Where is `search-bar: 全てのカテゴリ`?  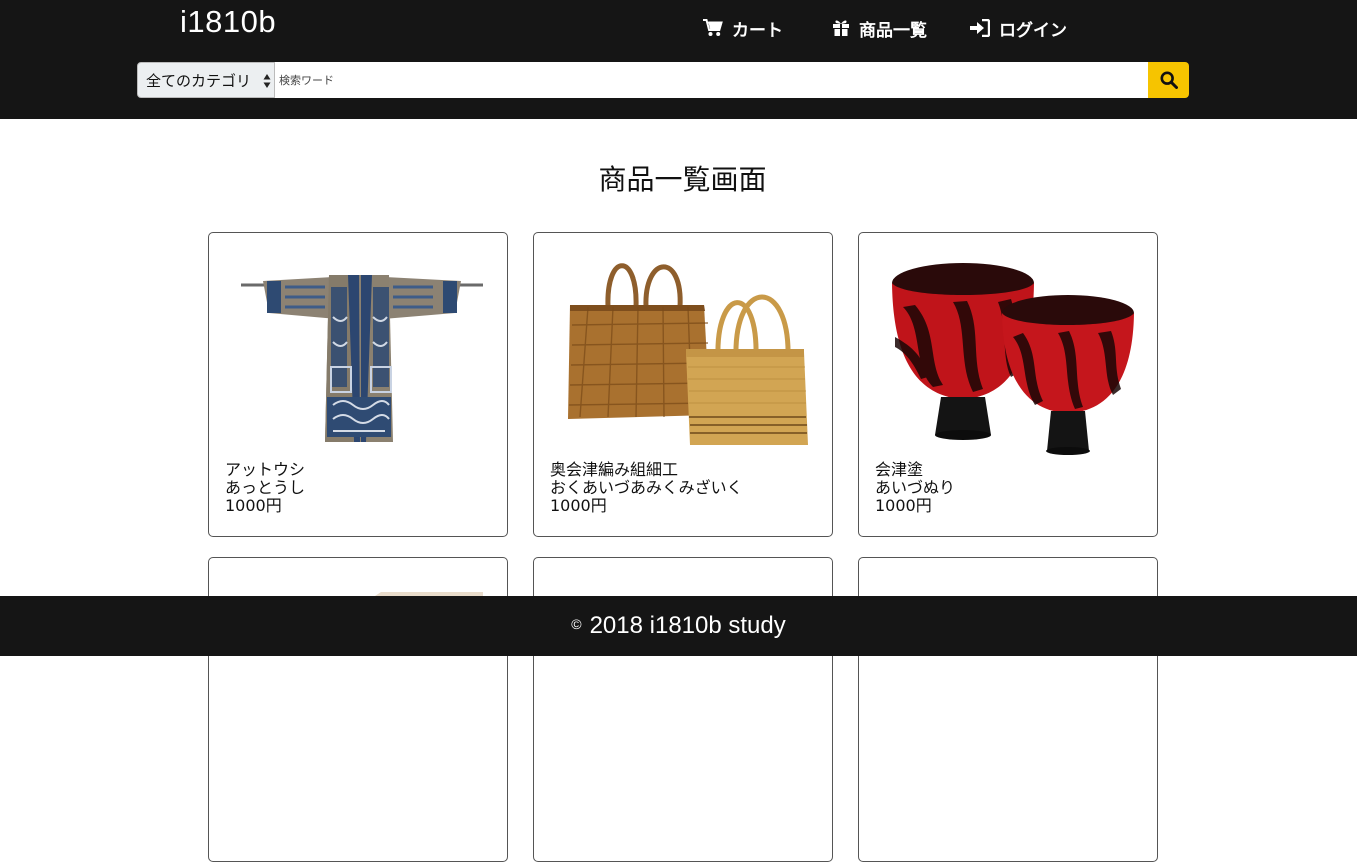 search-bar: 全てのカテゴリ is located at coordinates (663, 80).